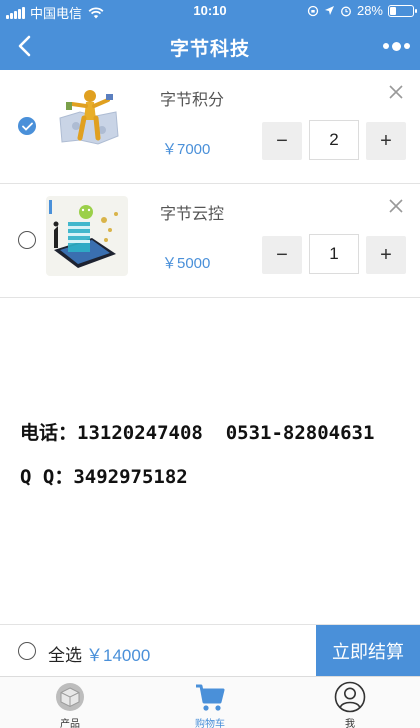 This screenshot has height=728, width=420. What do you see at coordinates (186, 149) in the screenshot?
I see `item-price: ￥7000` at bounding box center [186, 149].